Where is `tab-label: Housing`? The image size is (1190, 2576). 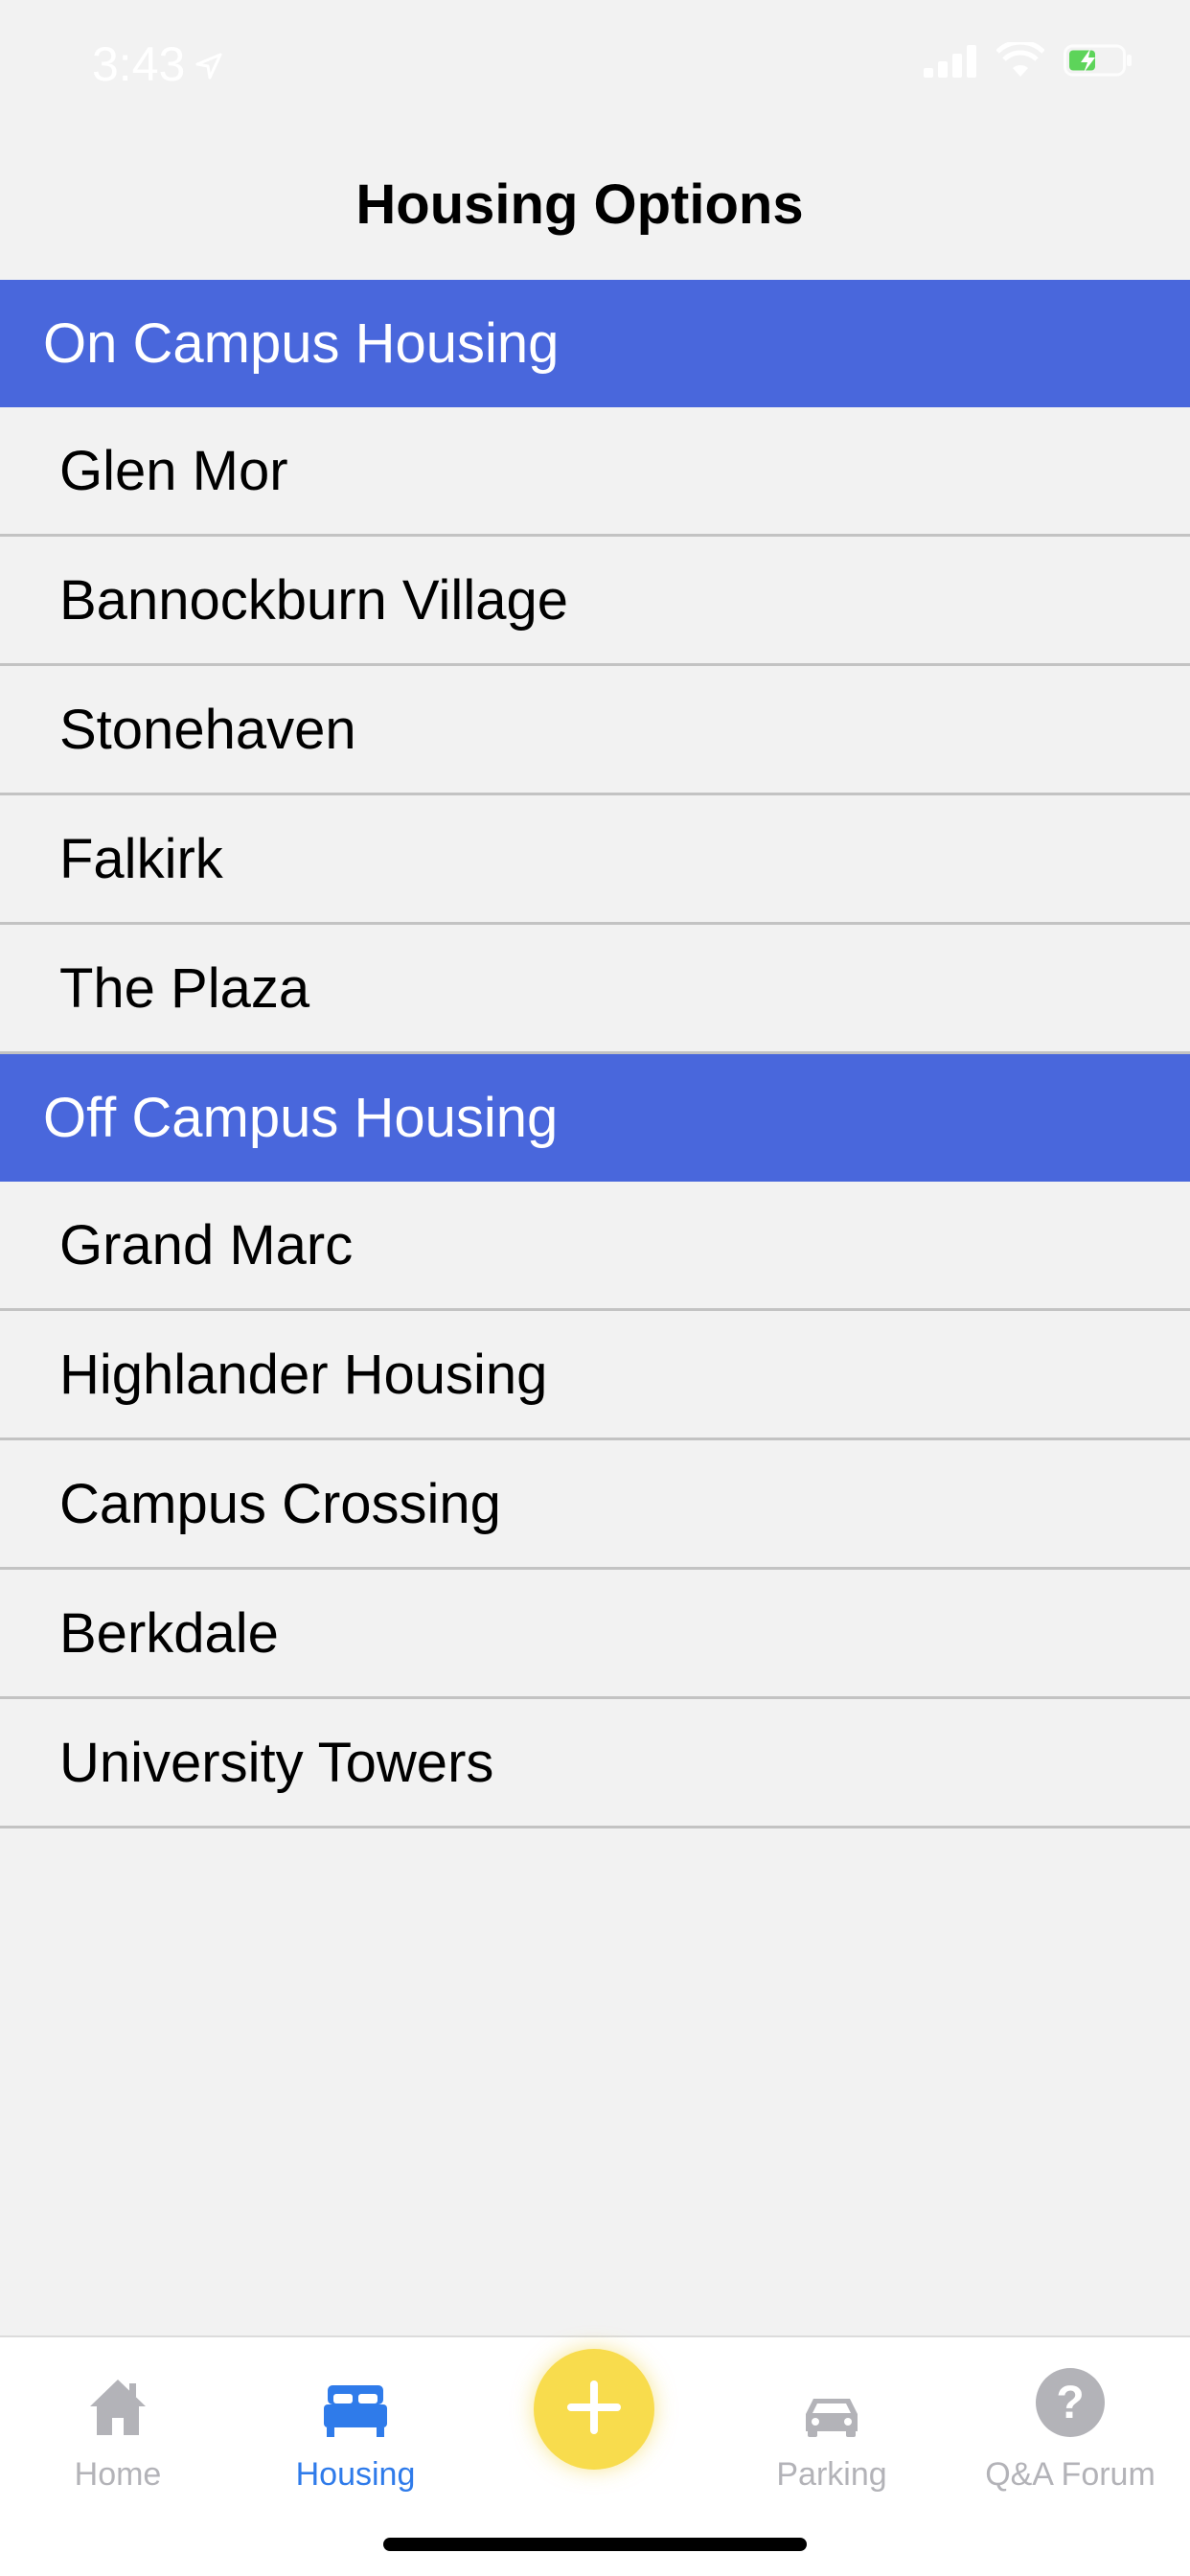 tab-label: Housing is located at coordinates (356, 2474).